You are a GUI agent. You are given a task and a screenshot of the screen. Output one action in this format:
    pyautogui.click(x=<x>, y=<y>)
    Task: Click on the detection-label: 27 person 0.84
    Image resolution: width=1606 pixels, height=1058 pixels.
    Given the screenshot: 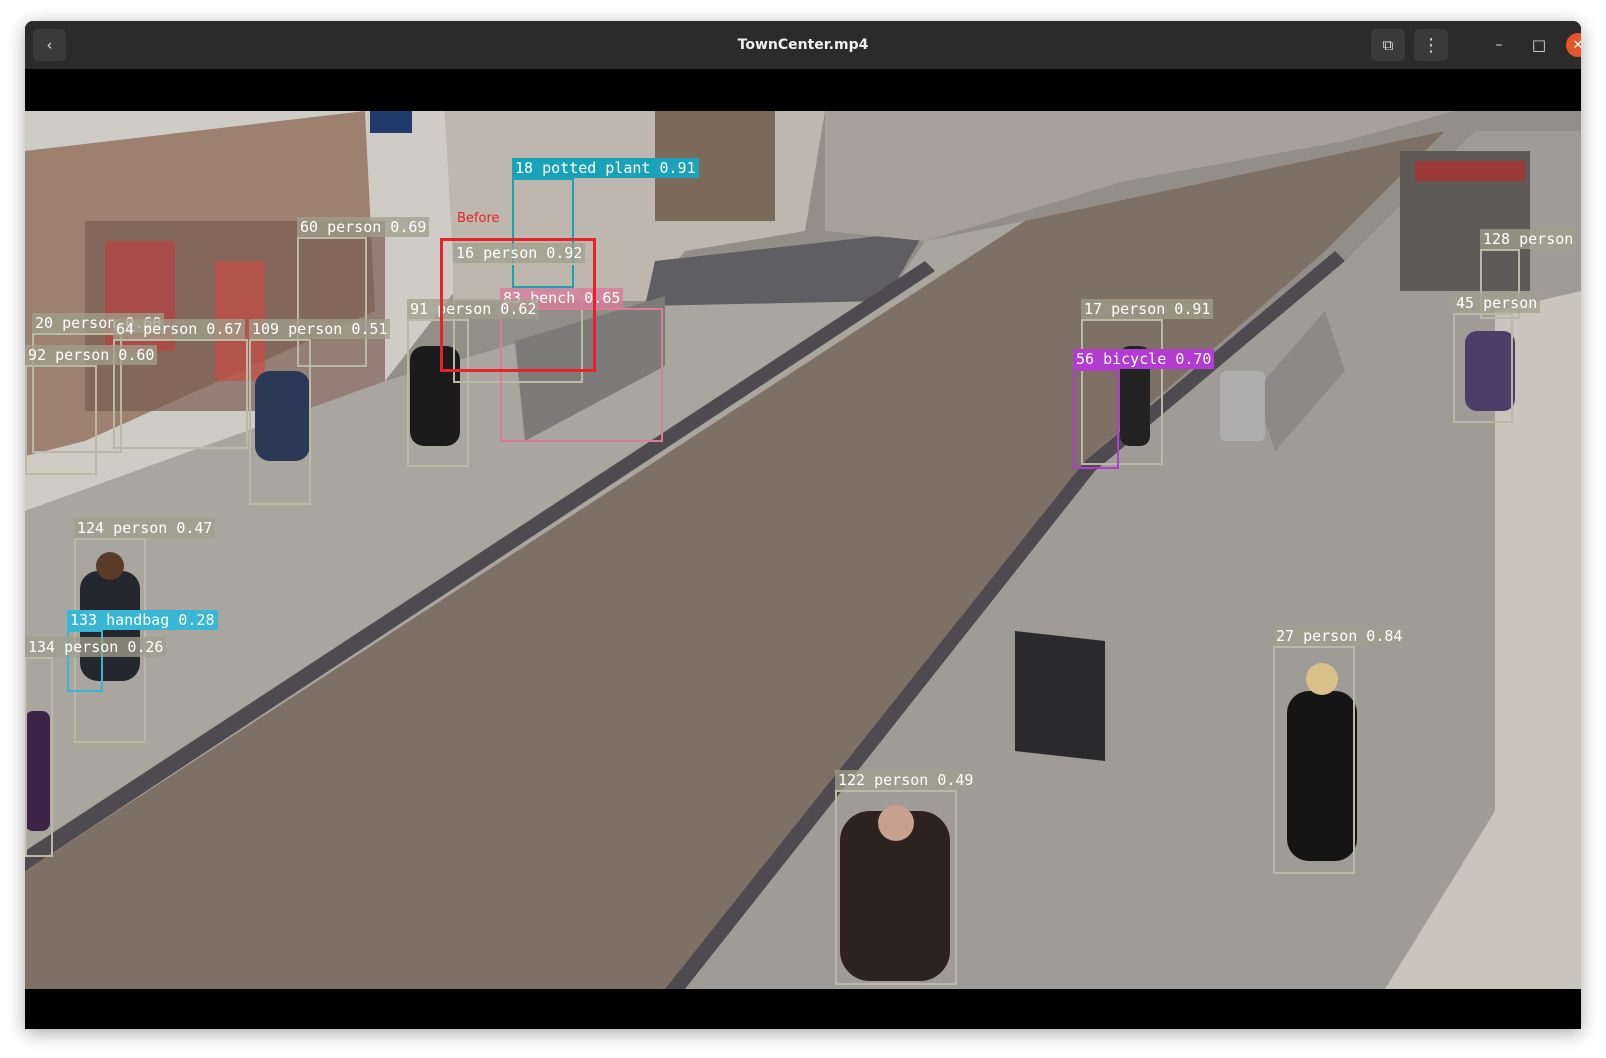 What is the action you would take?
    pyautogui.click(x=1339, y=636)
    